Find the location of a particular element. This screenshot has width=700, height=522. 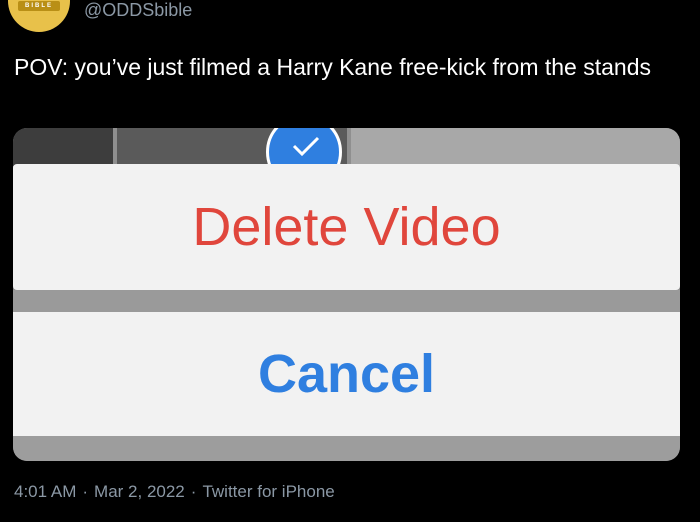

tweet-meta: 4:01 AM · Mar 2, 2022 · Twitter for iPhone is located at coordinates (174, 492).